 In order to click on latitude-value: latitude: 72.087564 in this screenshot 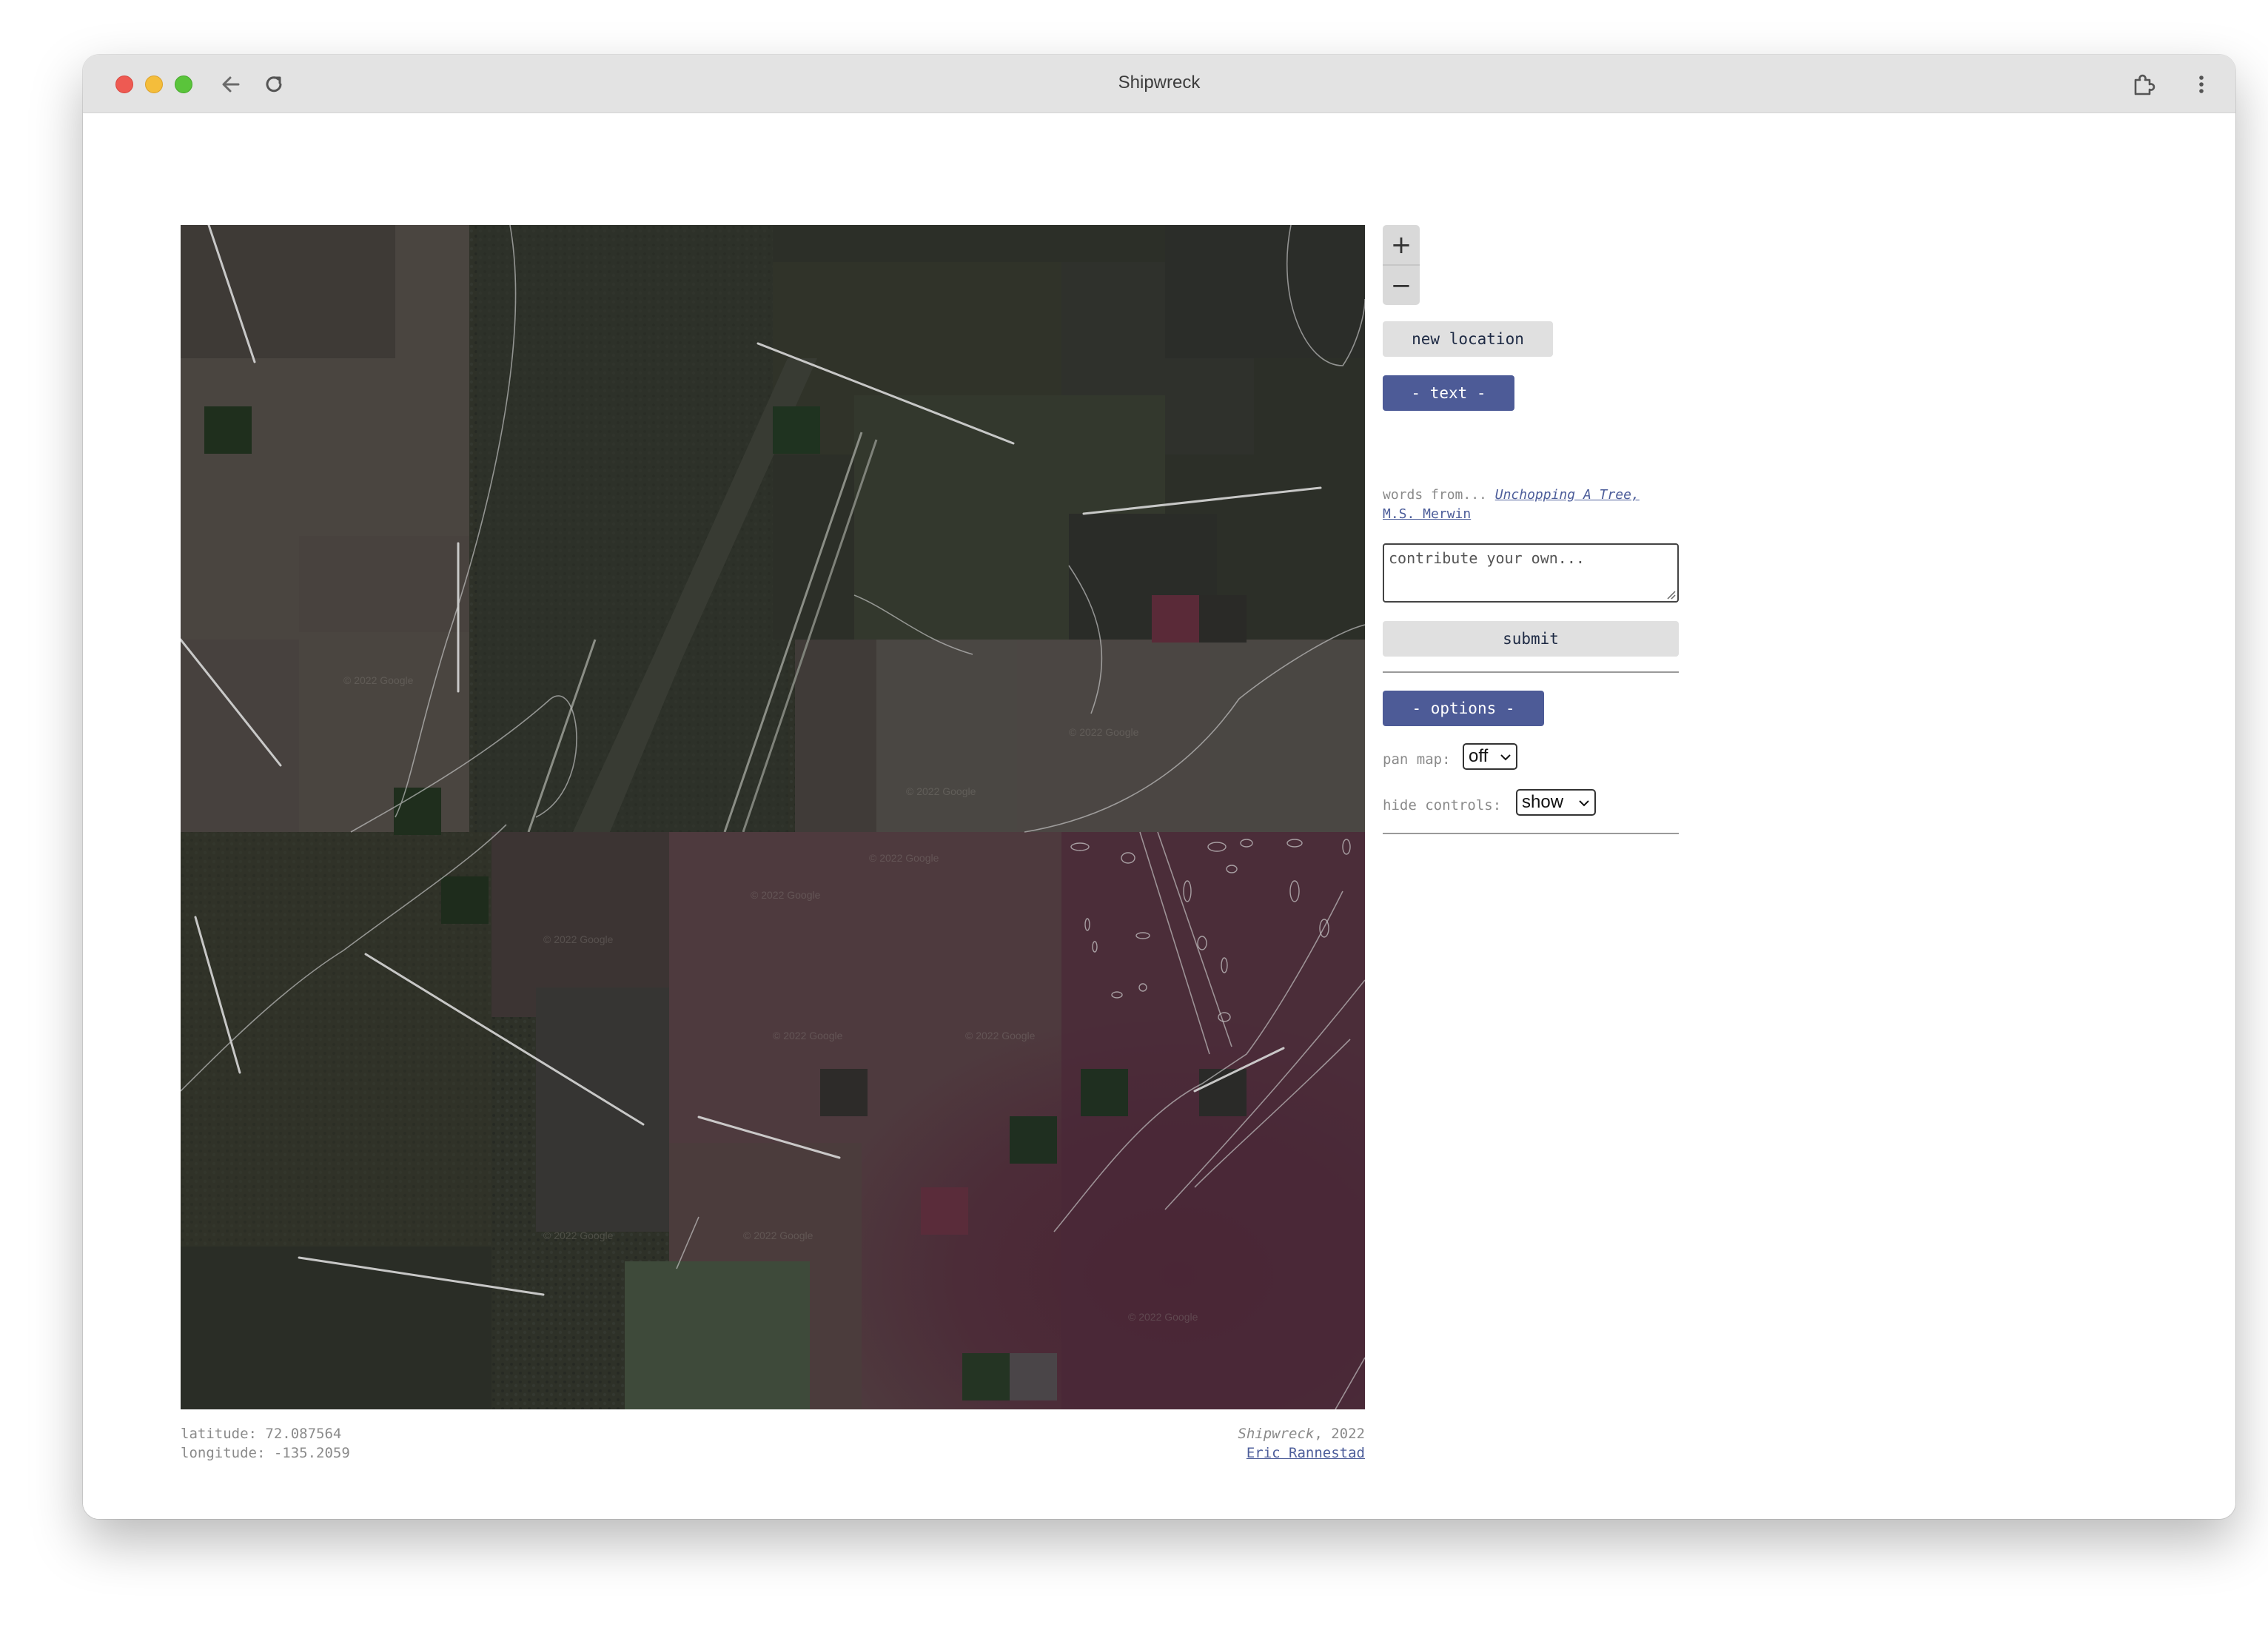, I will do `click(261, 1434)`.